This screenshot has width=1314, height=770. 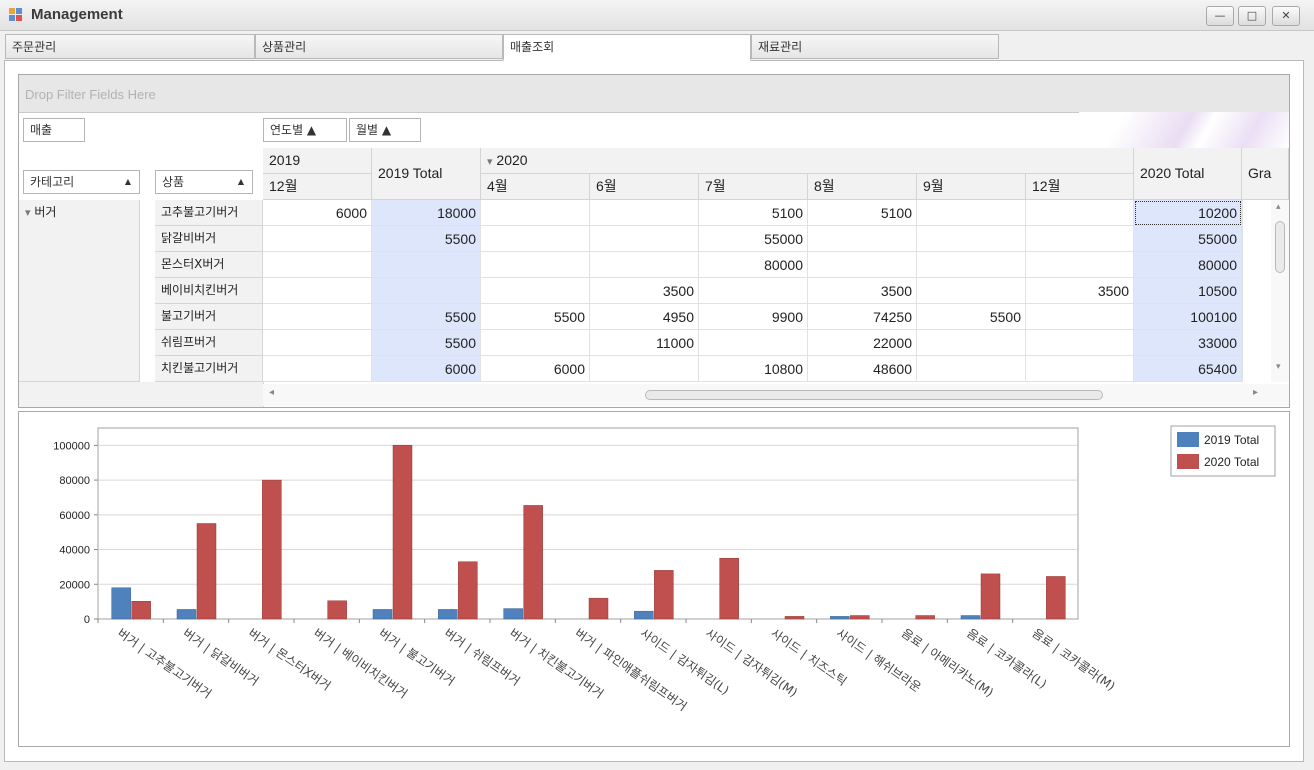 What do you see at coordinates (1220, 16) in the screenshot?
I see `minimize-button: —` at bounding box center [1220, 16].